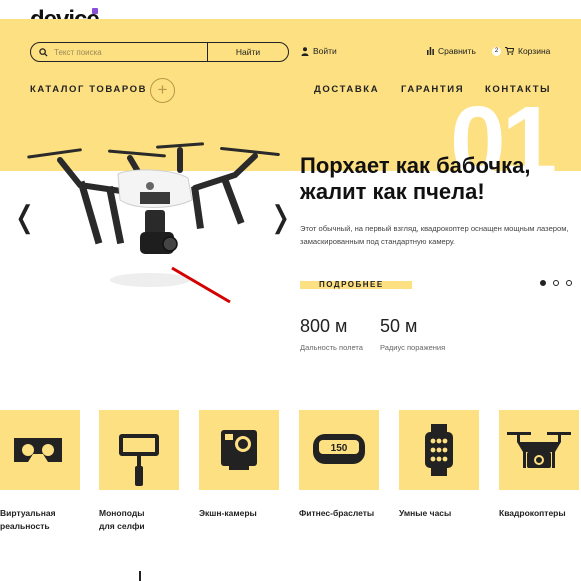 The height and width of the screenshot is (581, 581). I want to click on cart-link: 2 Корзина, so click(521, 51).